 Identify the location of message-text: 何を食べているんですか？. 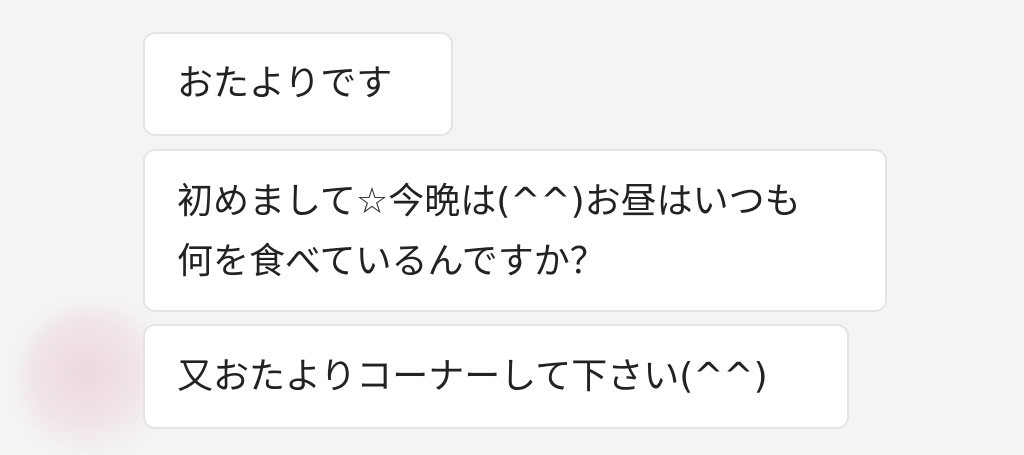
(391, 261).